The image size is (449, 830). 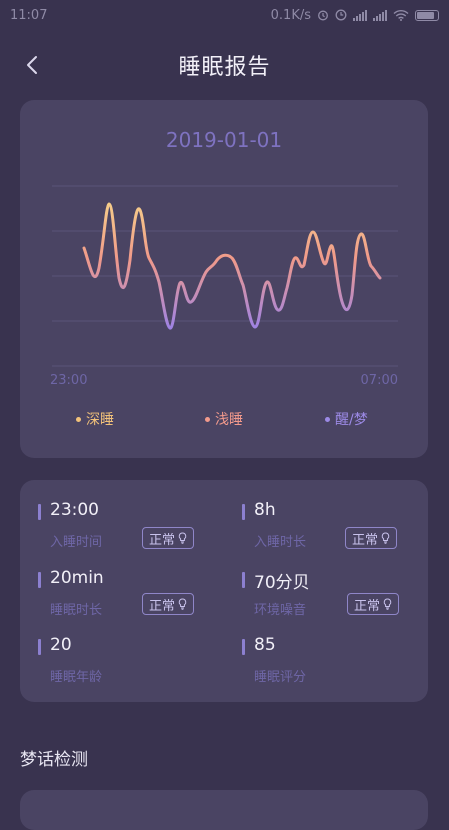 I want to click on info-label: 睡眠年龄, so click(x=76, y=677).